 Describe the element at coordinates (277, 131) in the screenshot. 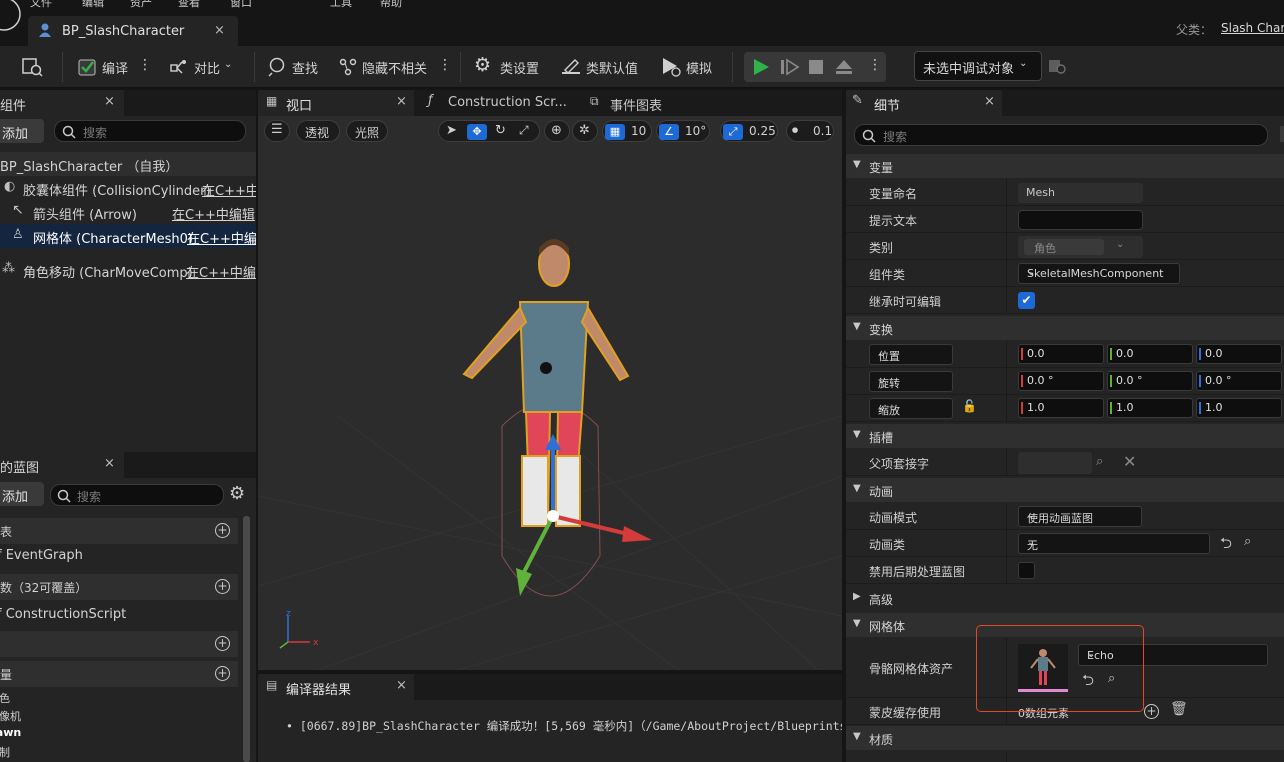

I see `viewport-menu-button: ☰` at that location.